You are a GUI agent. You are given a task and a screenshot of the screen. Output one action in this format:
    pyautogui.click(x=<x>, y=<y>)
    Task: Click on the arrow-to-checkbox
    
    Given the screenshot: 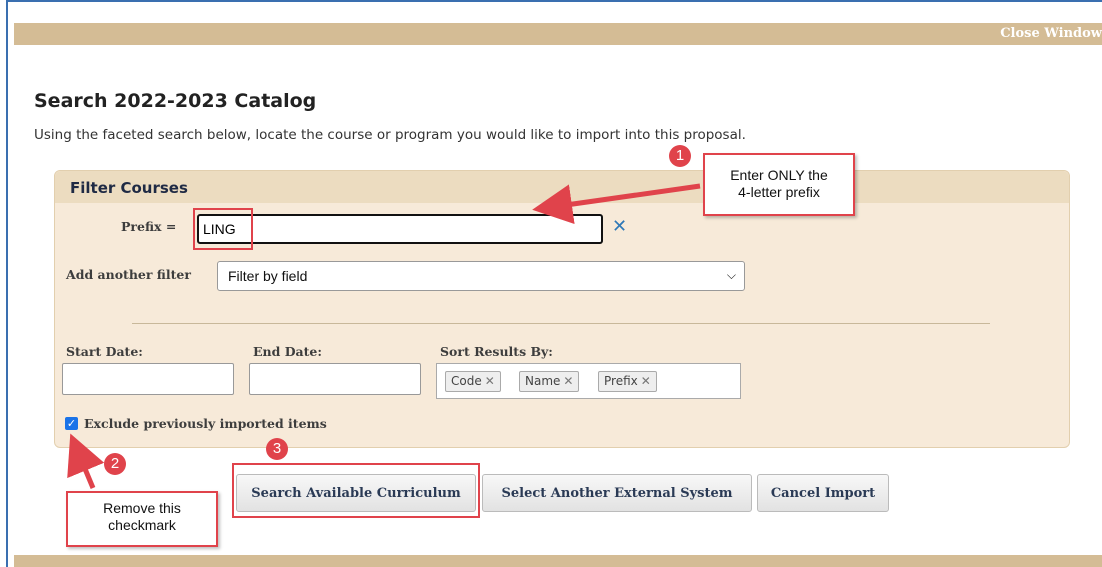 What is the action you would take?
    pyautogui.click(x=86, y=461)
    